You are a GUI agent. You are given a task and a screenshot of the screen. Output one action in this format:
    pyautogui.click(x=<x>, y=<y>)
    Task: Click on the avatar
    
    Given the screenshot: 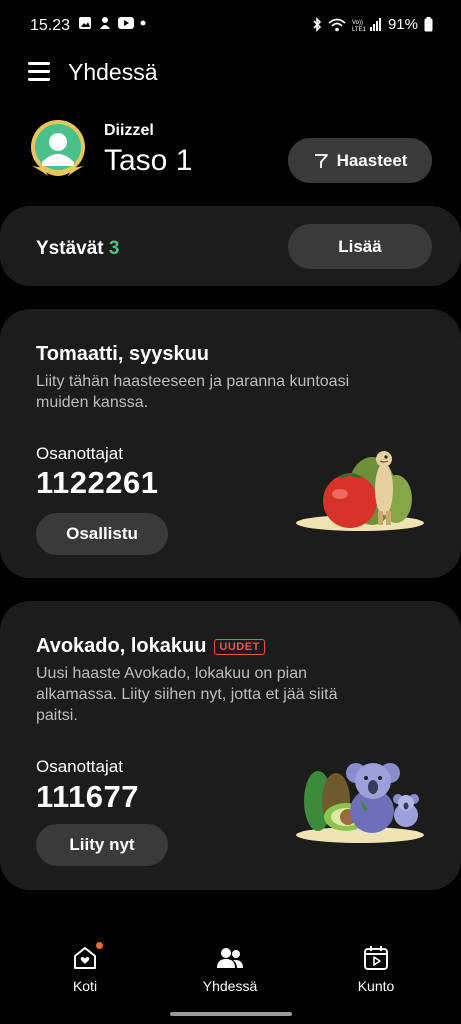 What is the action you would take?
    pyautogui.click(x=58, y=149)
    